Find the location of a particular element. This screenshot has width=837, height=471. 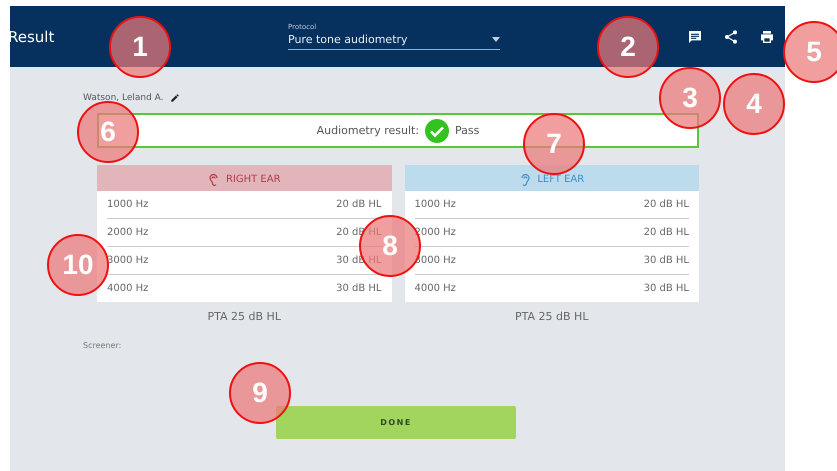

ear-title: RIGHT EAR is located at coordinates (253, 179).